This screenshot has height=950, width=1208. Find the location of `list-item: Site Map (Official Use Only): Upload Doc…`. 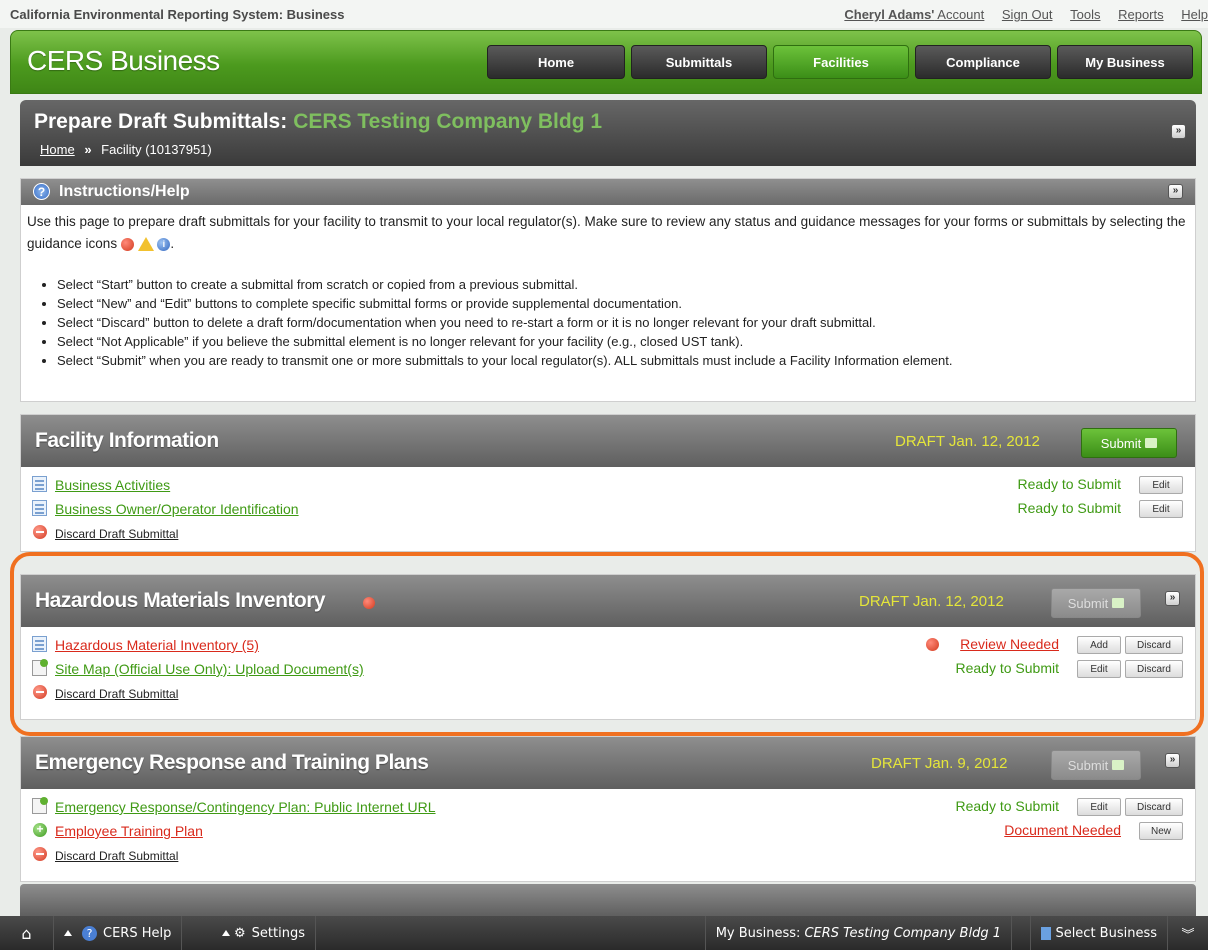

list-item: Site Map (Official Use Only): Upload Doc… is located at coordinates (608, 669).